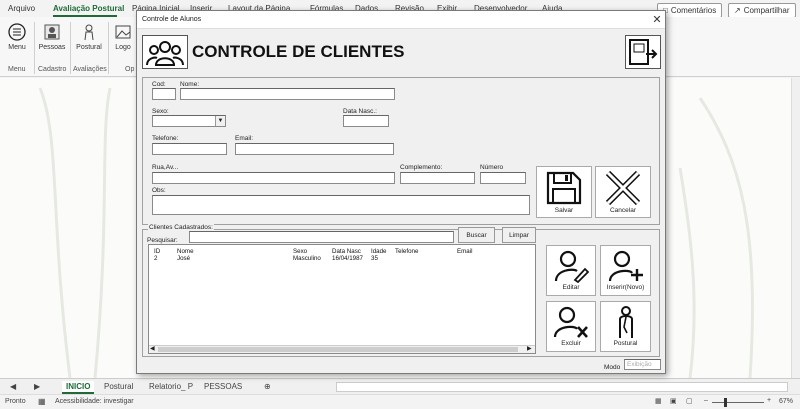 The width and height of the screenshot is (800, 409). I want to click on numero-field, so click(503, 178).